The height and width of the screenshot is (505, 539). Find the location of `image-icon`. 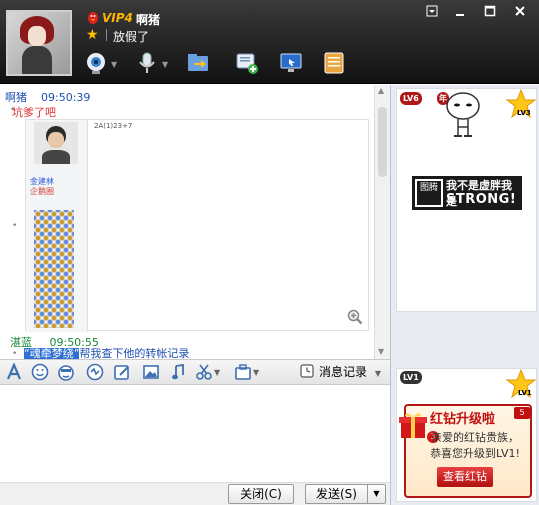

image-icon is located at coordinates (151, 372).